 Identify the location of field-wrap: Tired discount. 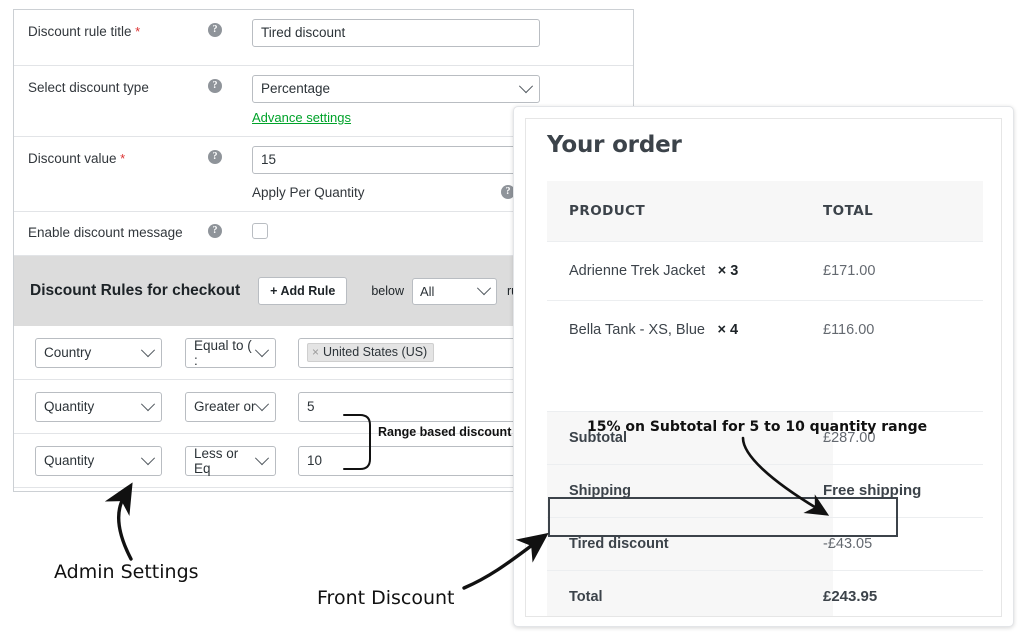
(442, 34).